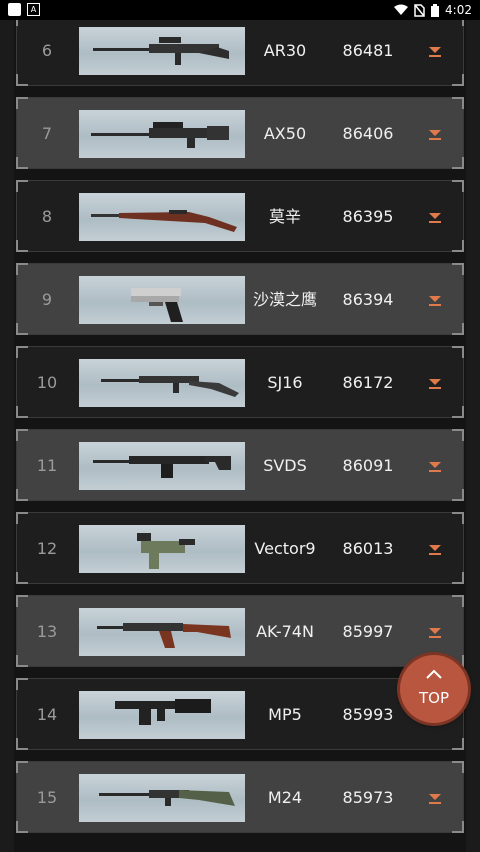 The width and height of the screenshot is (480, 852). I want to click on weapon-score: 86172, so click(368, 382).